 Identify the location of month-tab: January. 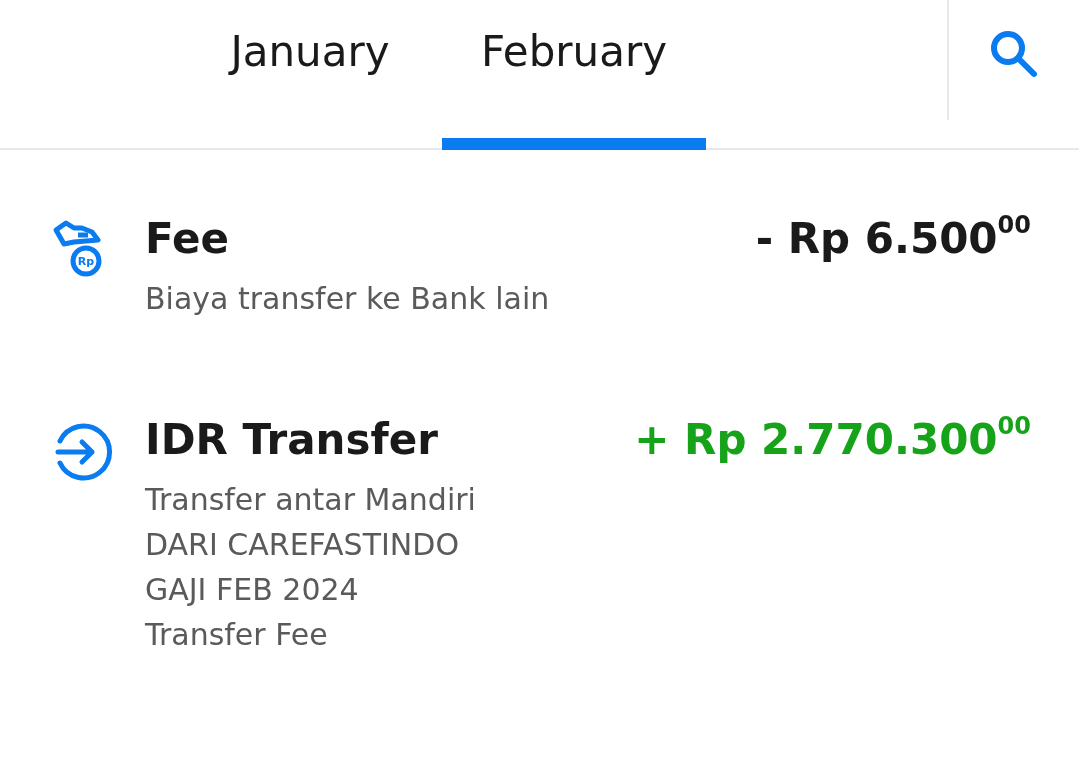
(310, 75).